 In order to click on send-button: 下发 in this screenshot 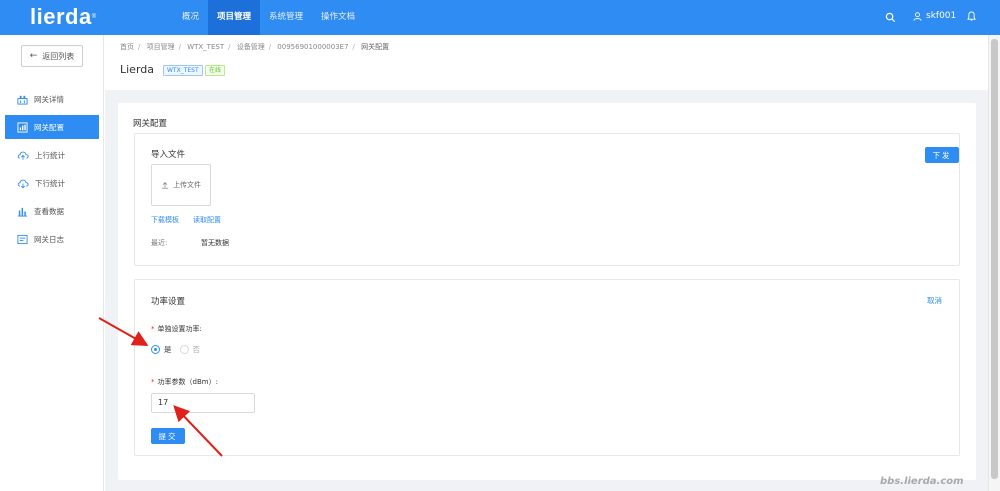, I will do `click(942, 155)`.